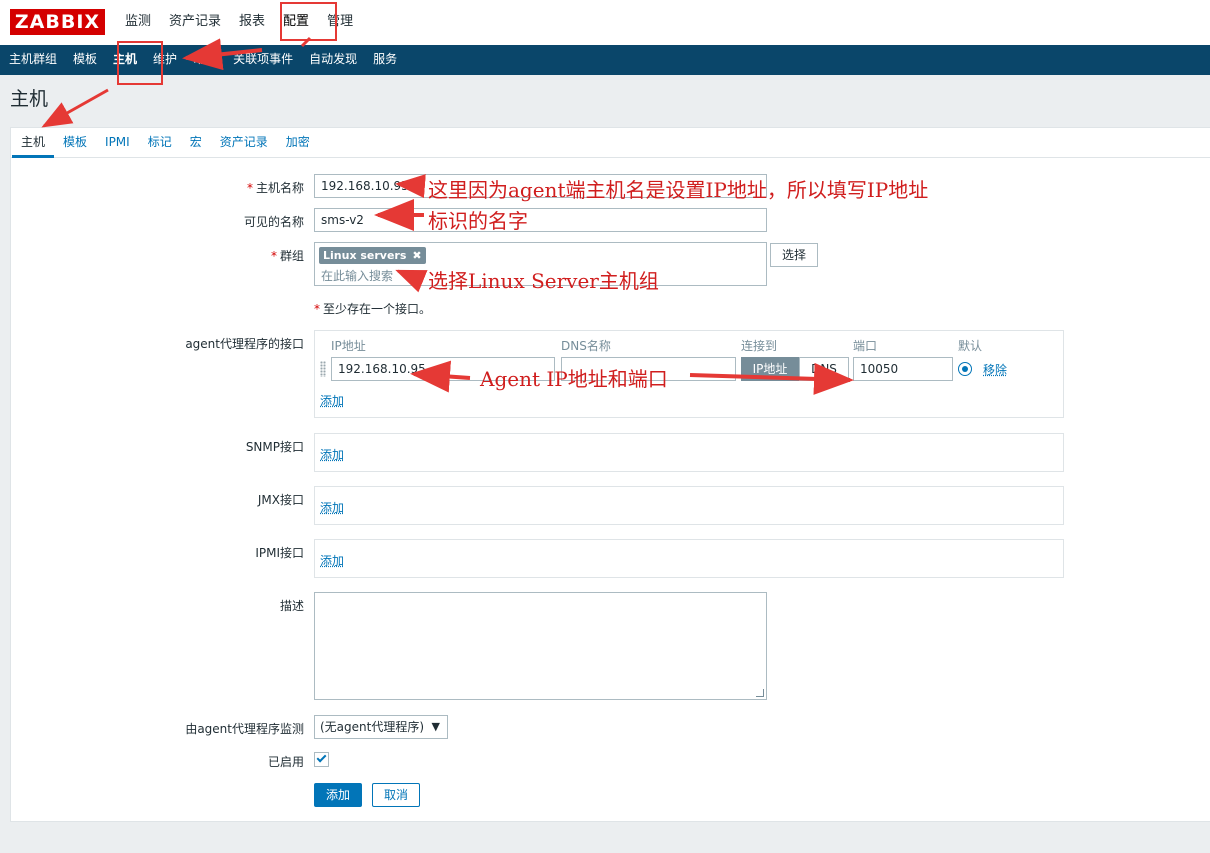 This screenshot has width=1210, height=853. What do you see at coordinates (540, 646) in the screenshot?
I see `description-textarea` at bounding box center [540, 646].